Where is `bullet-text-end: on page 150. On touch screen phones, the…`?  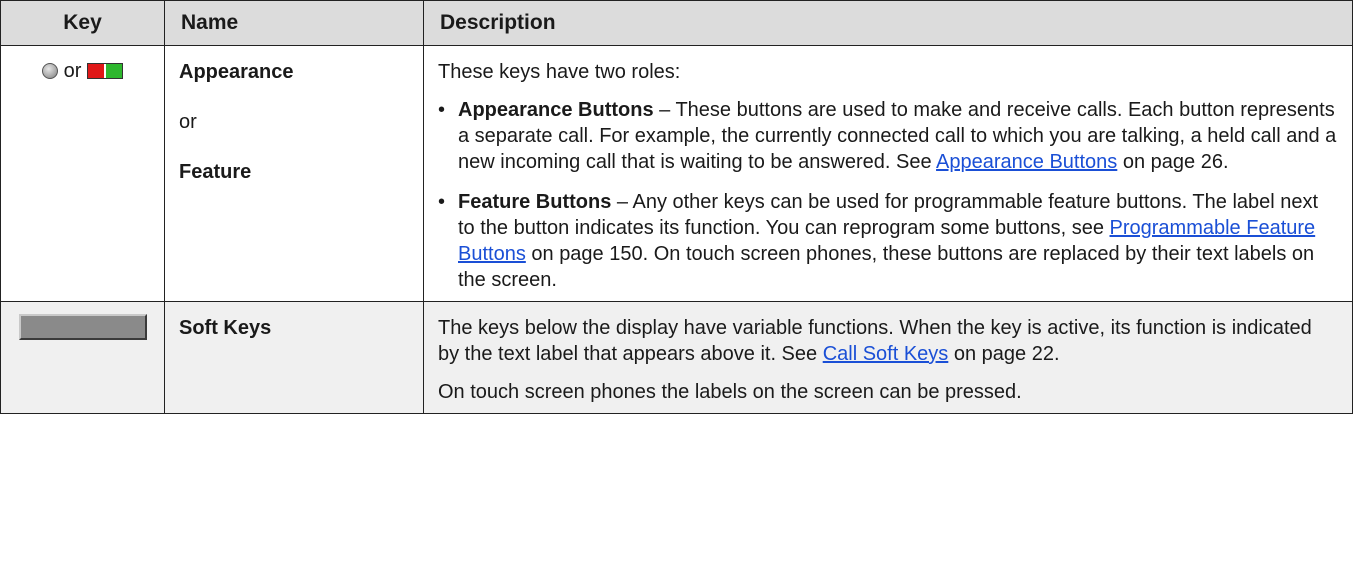 bullet-text-end: on page 150. On touch screen phones, the… is located at coordinates (886, 267).